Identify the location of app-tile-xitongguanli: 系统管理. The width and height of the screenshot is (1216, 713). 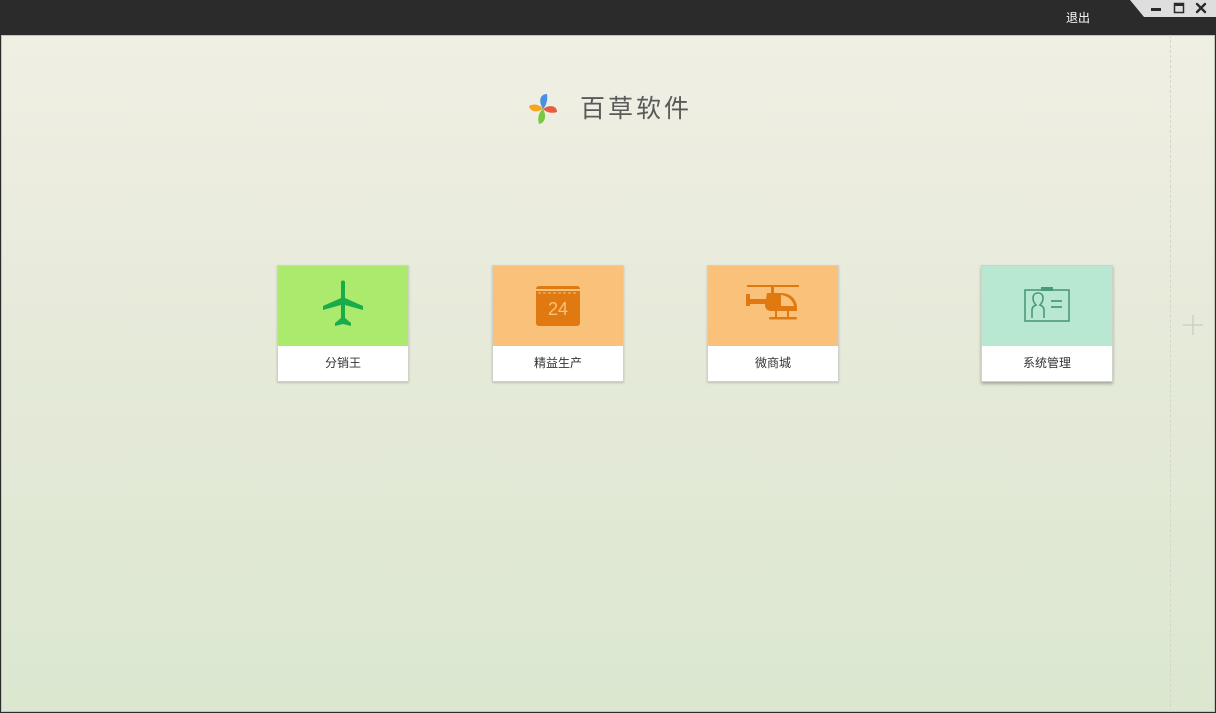
(1047, 323).